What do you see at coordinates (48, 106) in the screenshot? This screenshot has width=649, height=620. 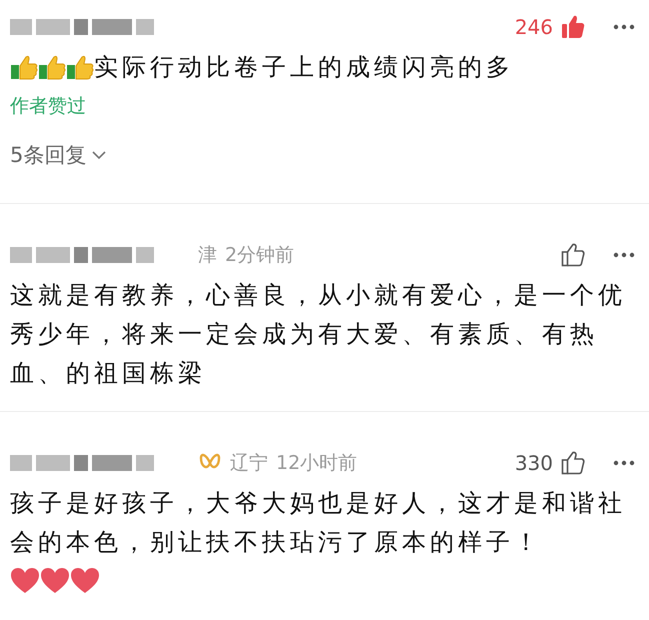 I see `author-liked-label: 作者赞过` at bounding box center [48, 106].